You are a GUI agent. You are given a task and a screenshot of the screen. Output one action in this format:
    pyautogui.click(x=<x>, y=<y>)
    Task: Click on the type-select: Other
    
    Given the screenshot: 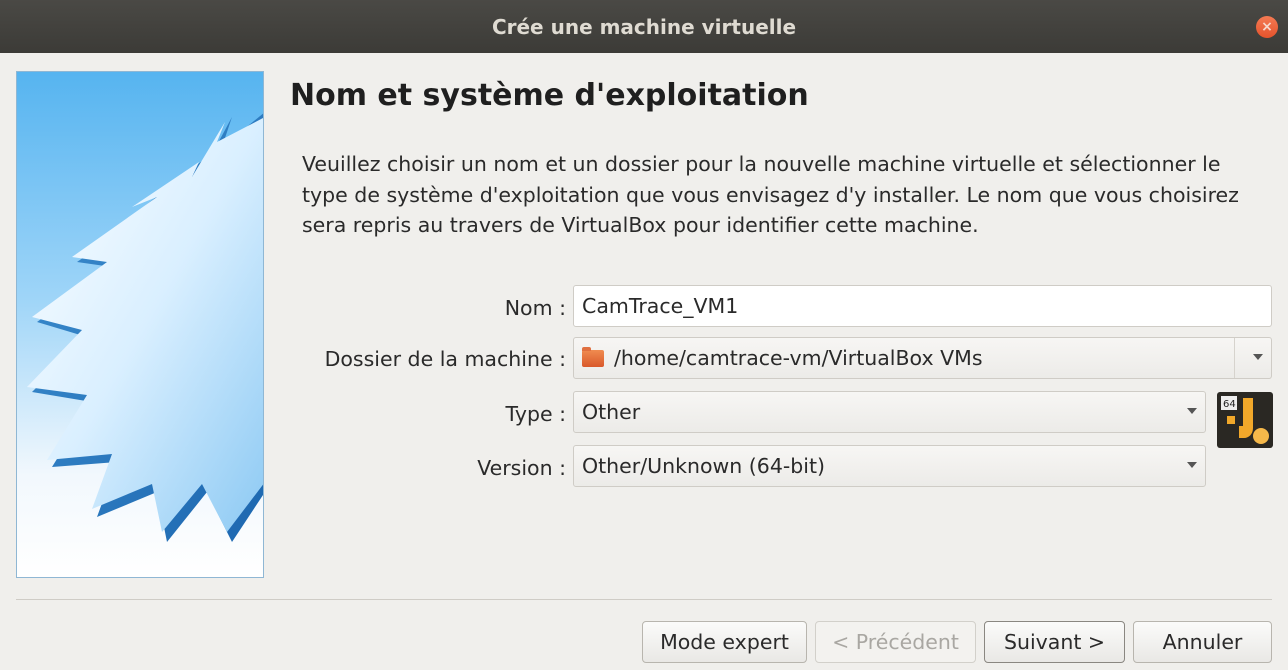 What is the action you would take?
    pyautogui.click(x=889, y=412)
    